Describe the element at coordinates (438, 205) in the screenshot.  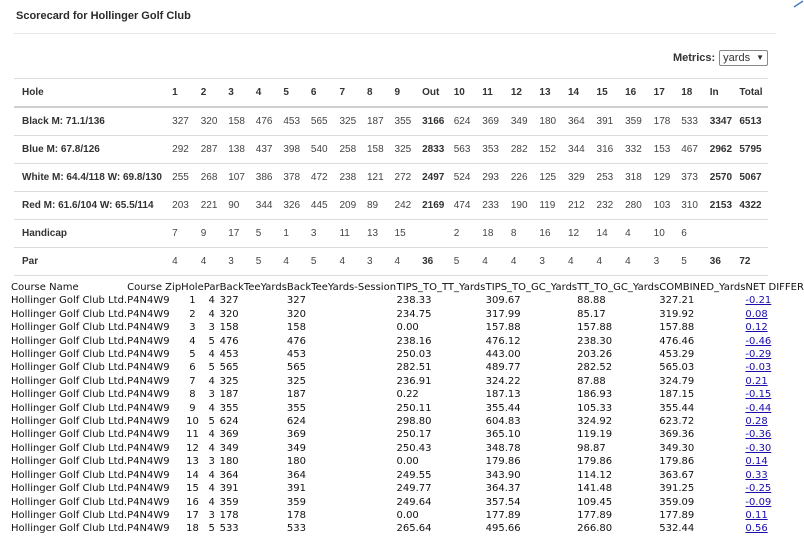
I see `scorecard-cell: 2169` at that location.